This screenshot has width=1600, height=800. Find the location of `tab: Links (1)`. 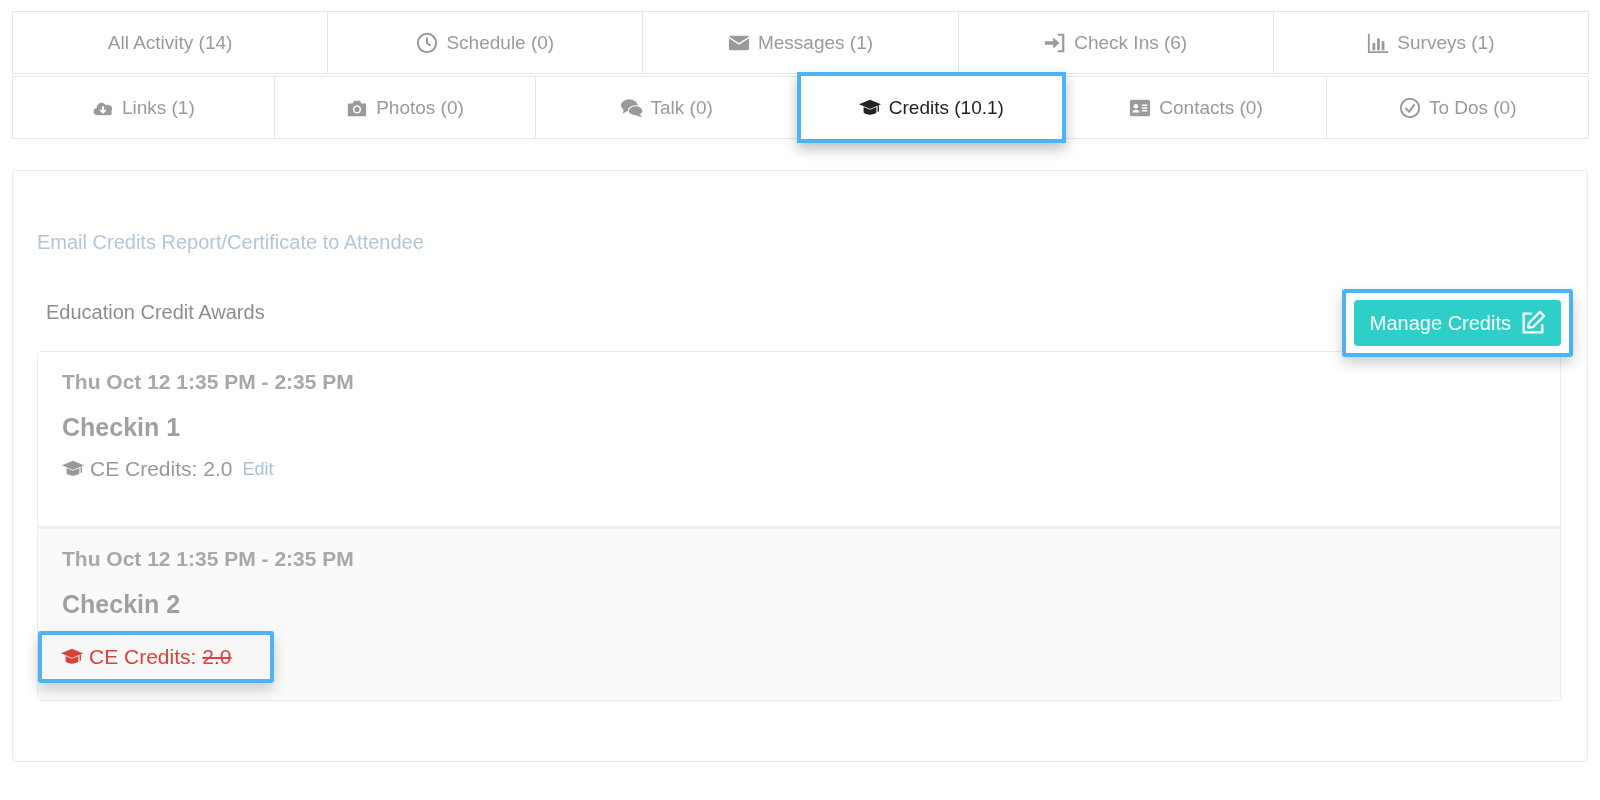

tab: Links (1) is located at coordinates (143, 107).